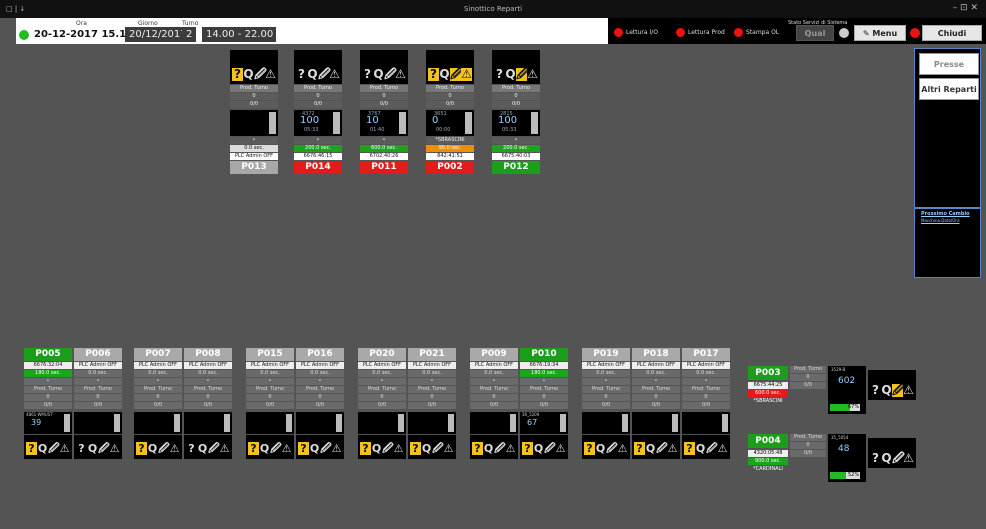 The image size is (986, 529). Describe the element at coordinates (951, 214) in the screenshot. I see `prossimo-cambio-link: Prossimo Cambio` at that location.